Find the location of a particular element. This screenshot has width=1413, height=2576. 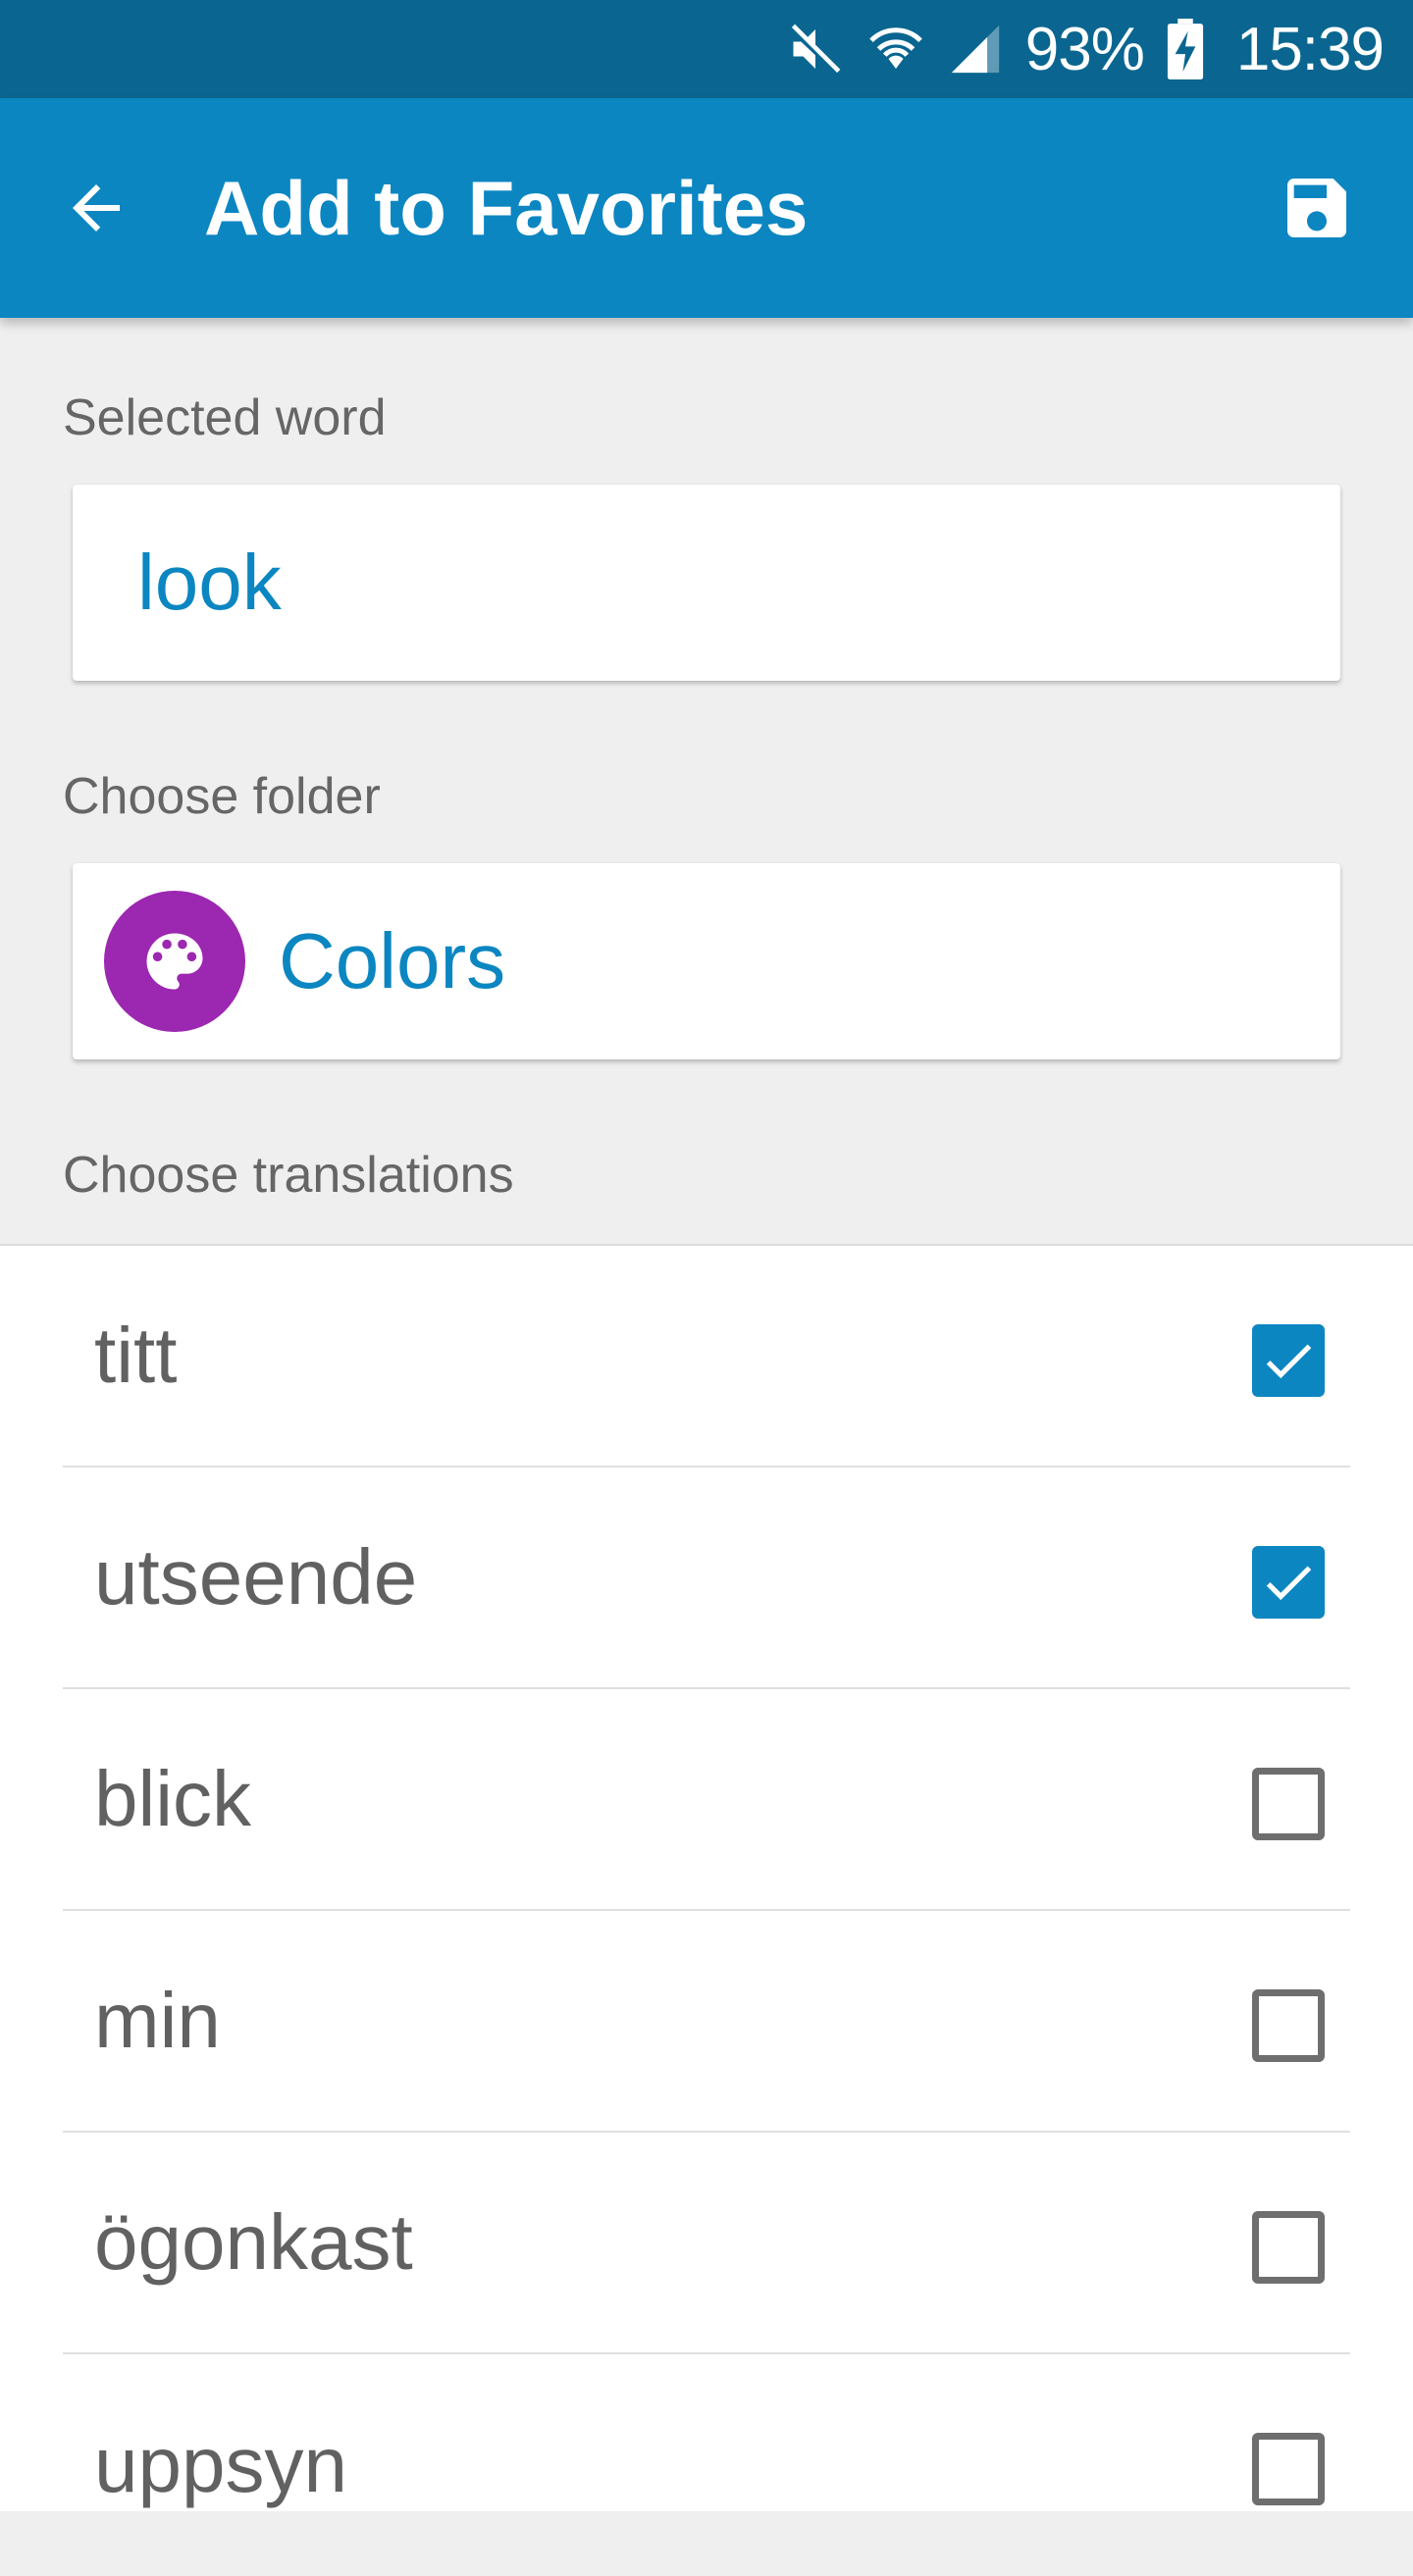

translation-label: blick is located at coordinates (173, 1798).